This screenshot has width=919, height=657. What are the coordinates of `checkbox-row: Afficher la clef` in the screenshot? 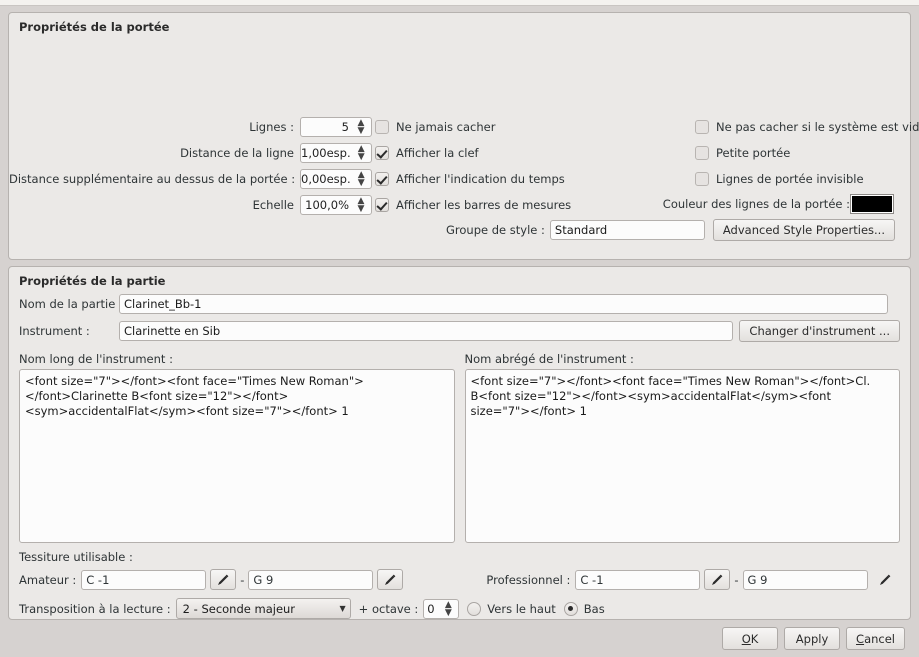 It's located at (473, 153).